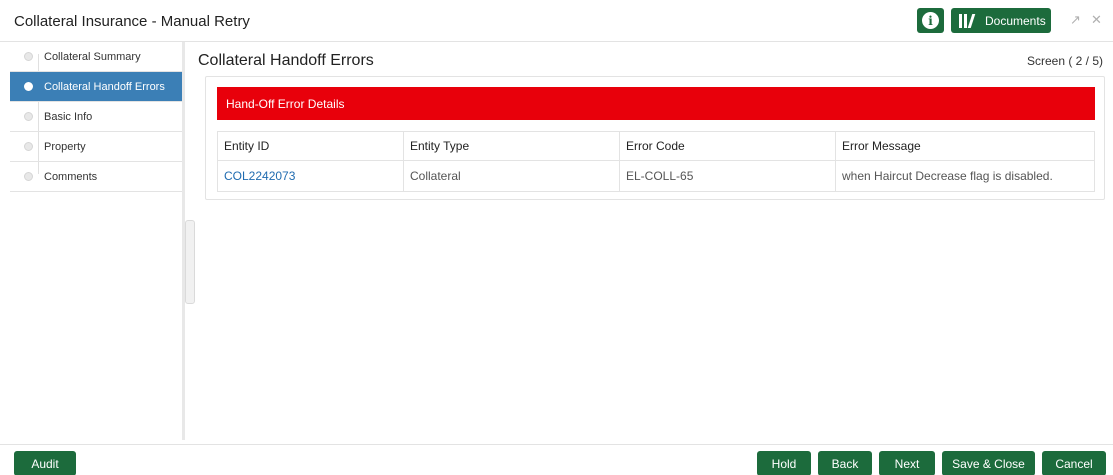  I want to click on info-icon: i, so click(930, 20).